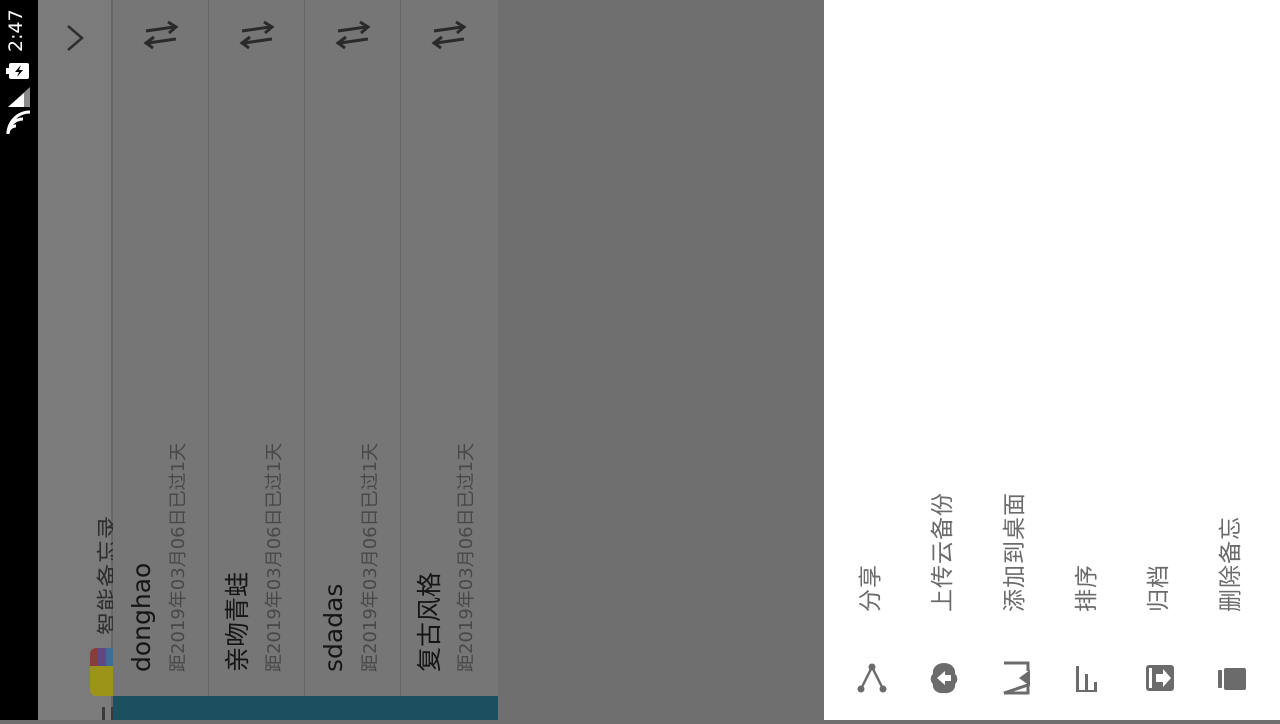 Image resolution: width=1280 pixels, height=724 pixels. Describe the element at coordinates (449, 348) in the screenshot. I see `list-item: 复古风格 距2019年03月06日已过1天` at that location.